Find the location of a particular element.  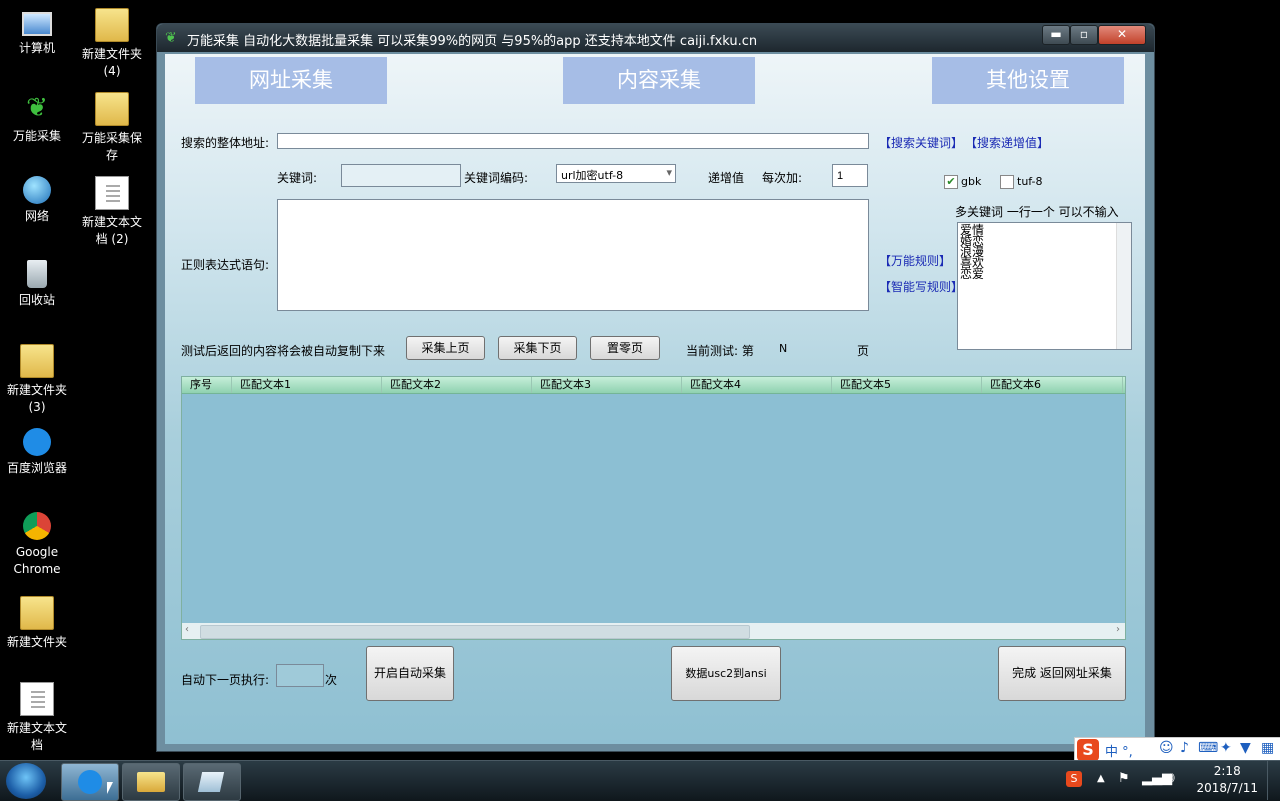

copy-hint-text: 测试后返回的内容将会被自动复制下来 is located at coordinates (283, 351).